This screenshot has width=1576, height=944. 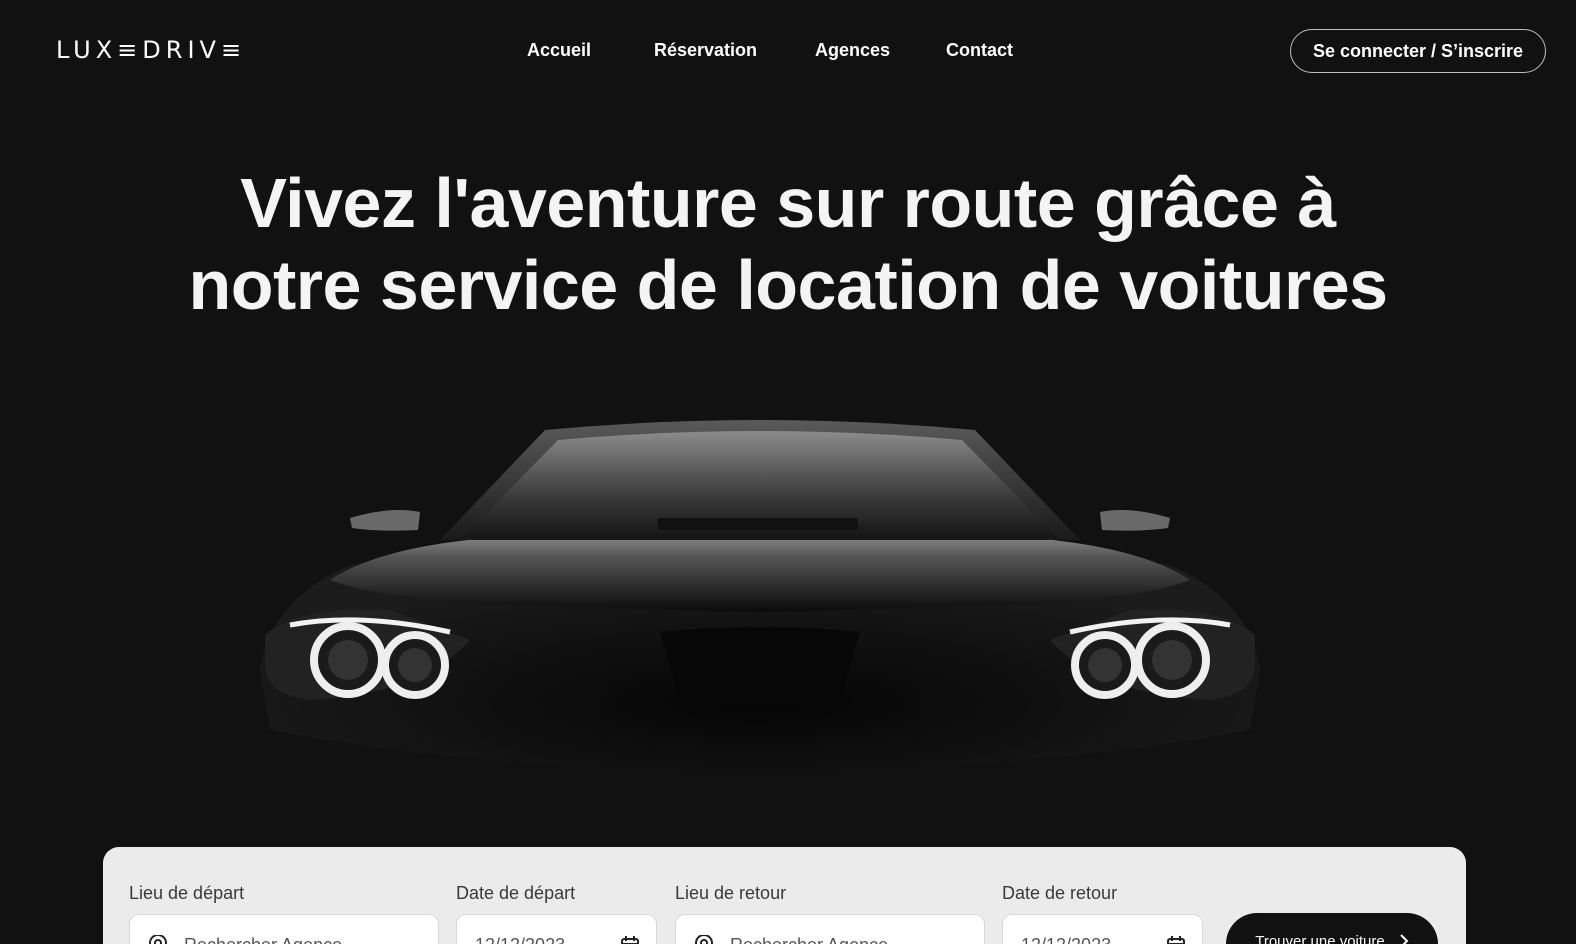 What do you see at coordinates (556, 929) in the screenshot?
I see `departure-date-input: 12/12/2023` at bounding box center [556, 929].